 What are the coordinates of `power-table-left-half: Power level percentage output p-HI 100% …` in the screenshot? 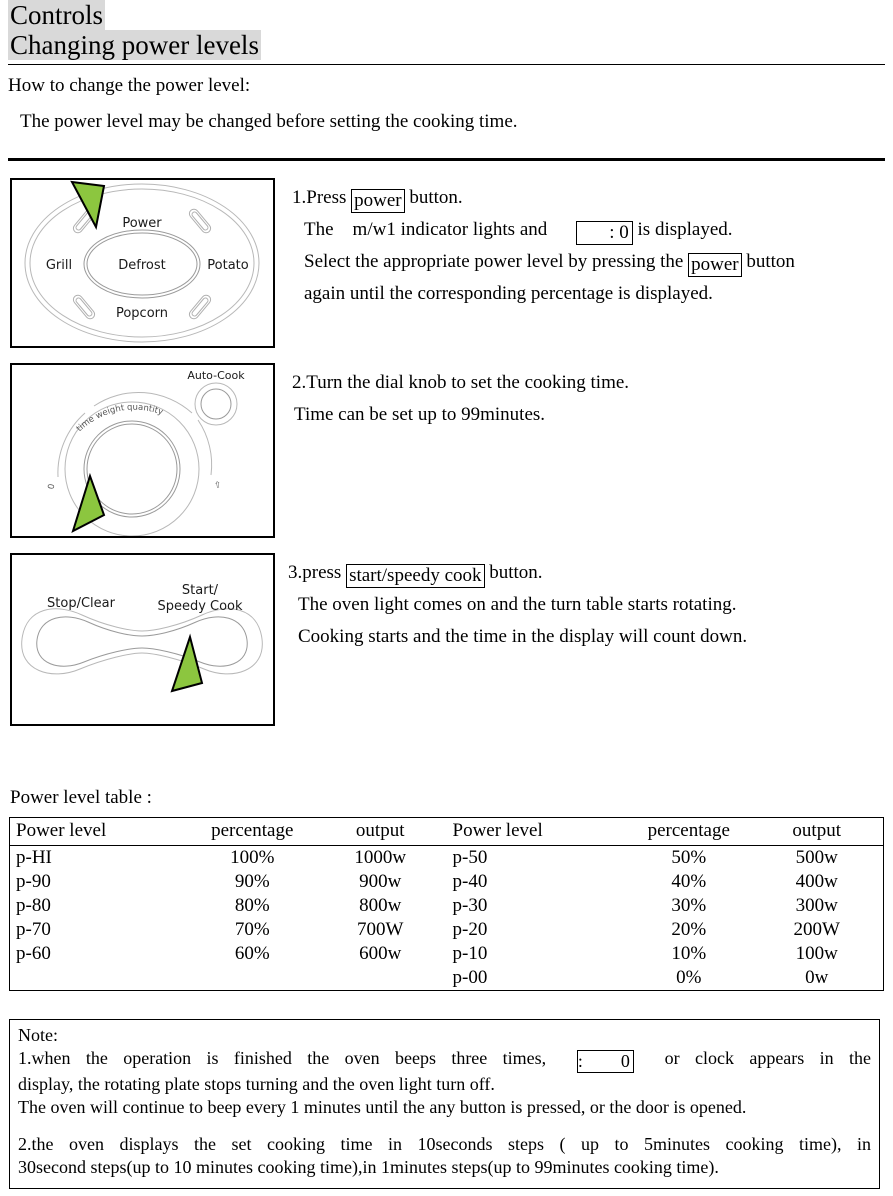 It's located at (228, 904).